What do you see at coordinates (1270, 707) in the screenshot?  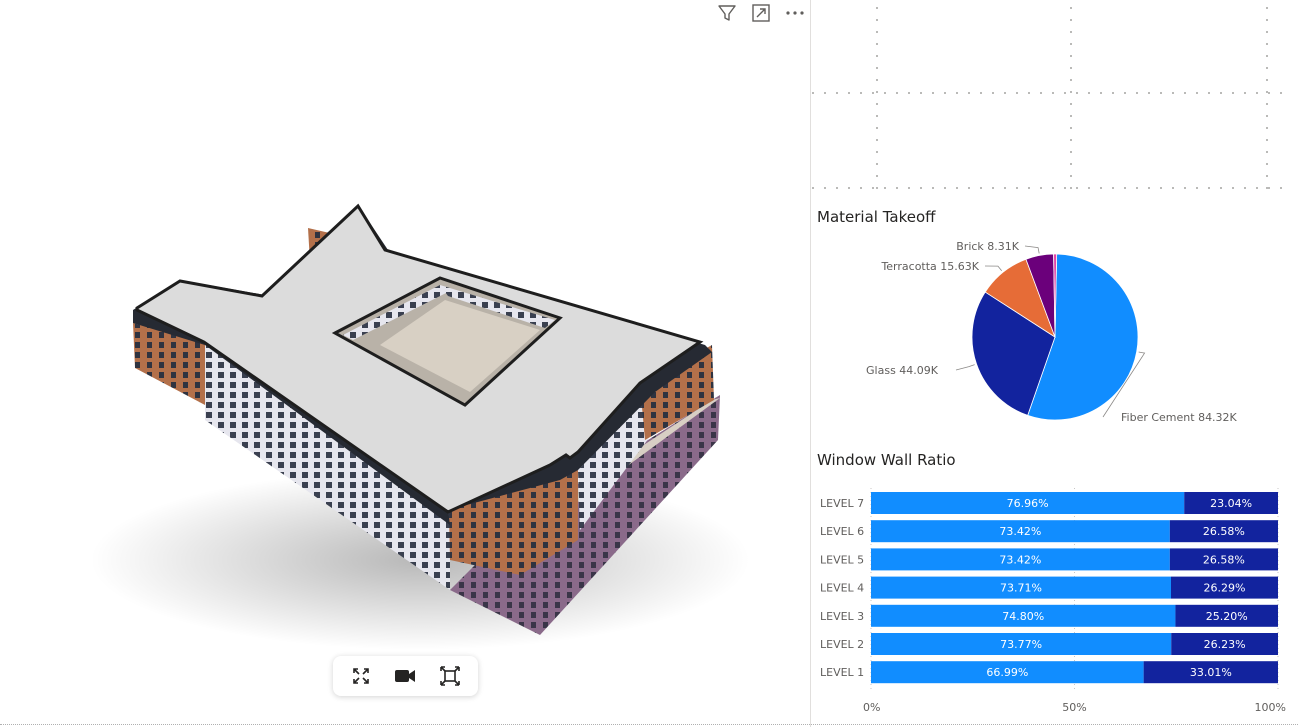 I see `x-tick-label: 100%` at bounding box center [1270, 707].